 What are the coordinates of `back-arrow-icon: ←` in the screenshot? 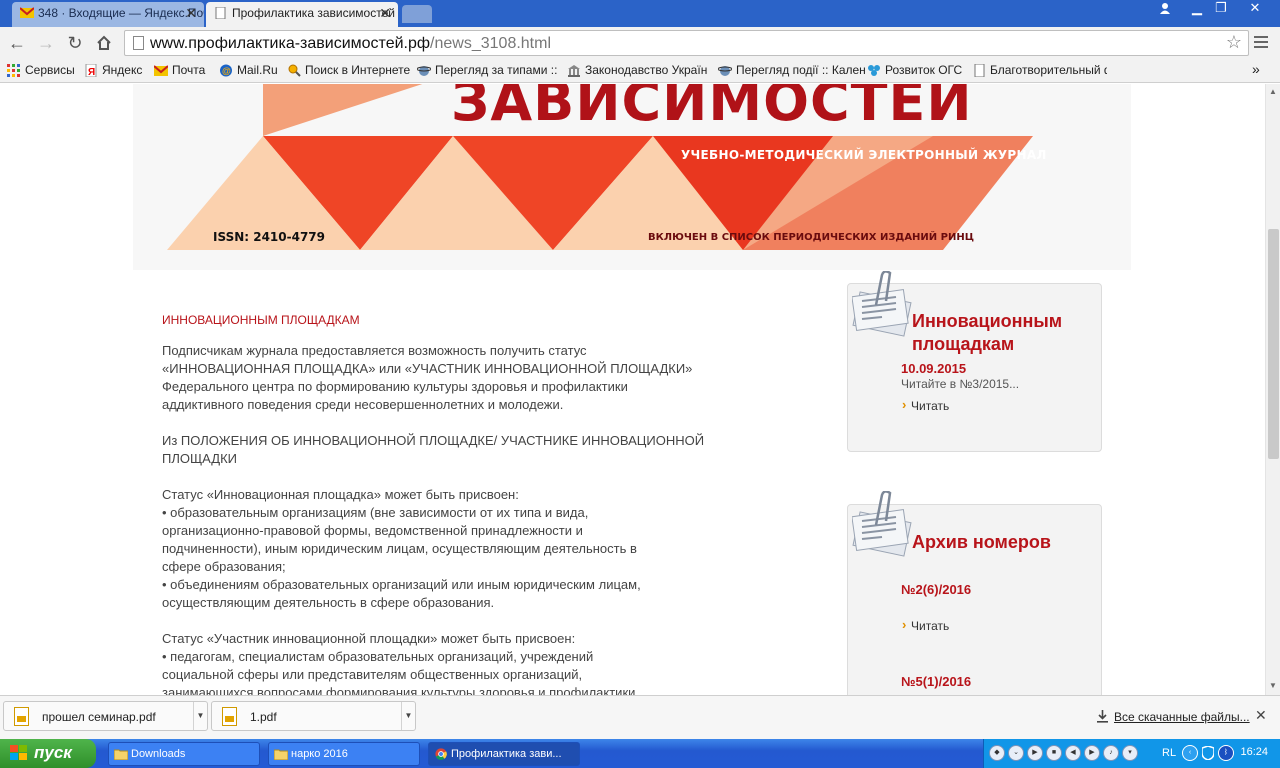 It's located at (17, 43).